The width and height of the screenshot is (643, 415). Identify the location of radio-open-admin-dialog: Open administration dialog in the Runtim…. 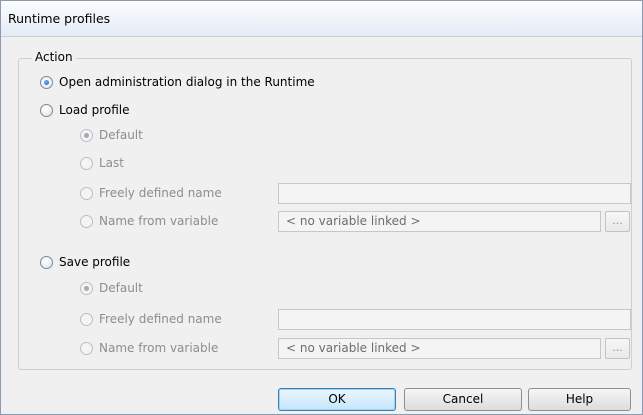
(177, 82).